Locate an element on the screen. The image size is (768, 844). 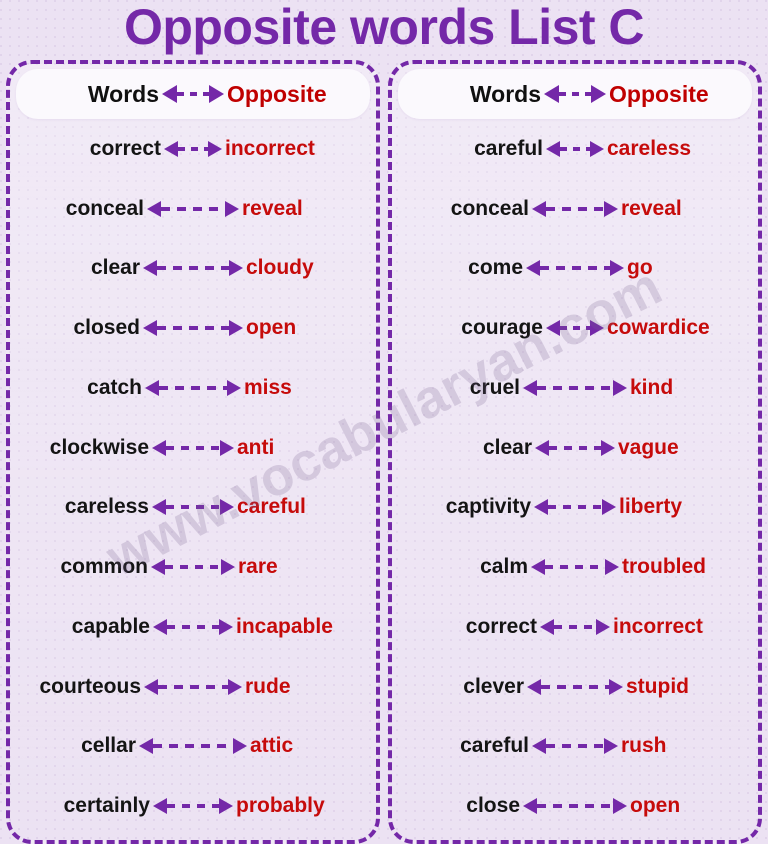
table-row: clear vague is located at coordinates (575, 448).